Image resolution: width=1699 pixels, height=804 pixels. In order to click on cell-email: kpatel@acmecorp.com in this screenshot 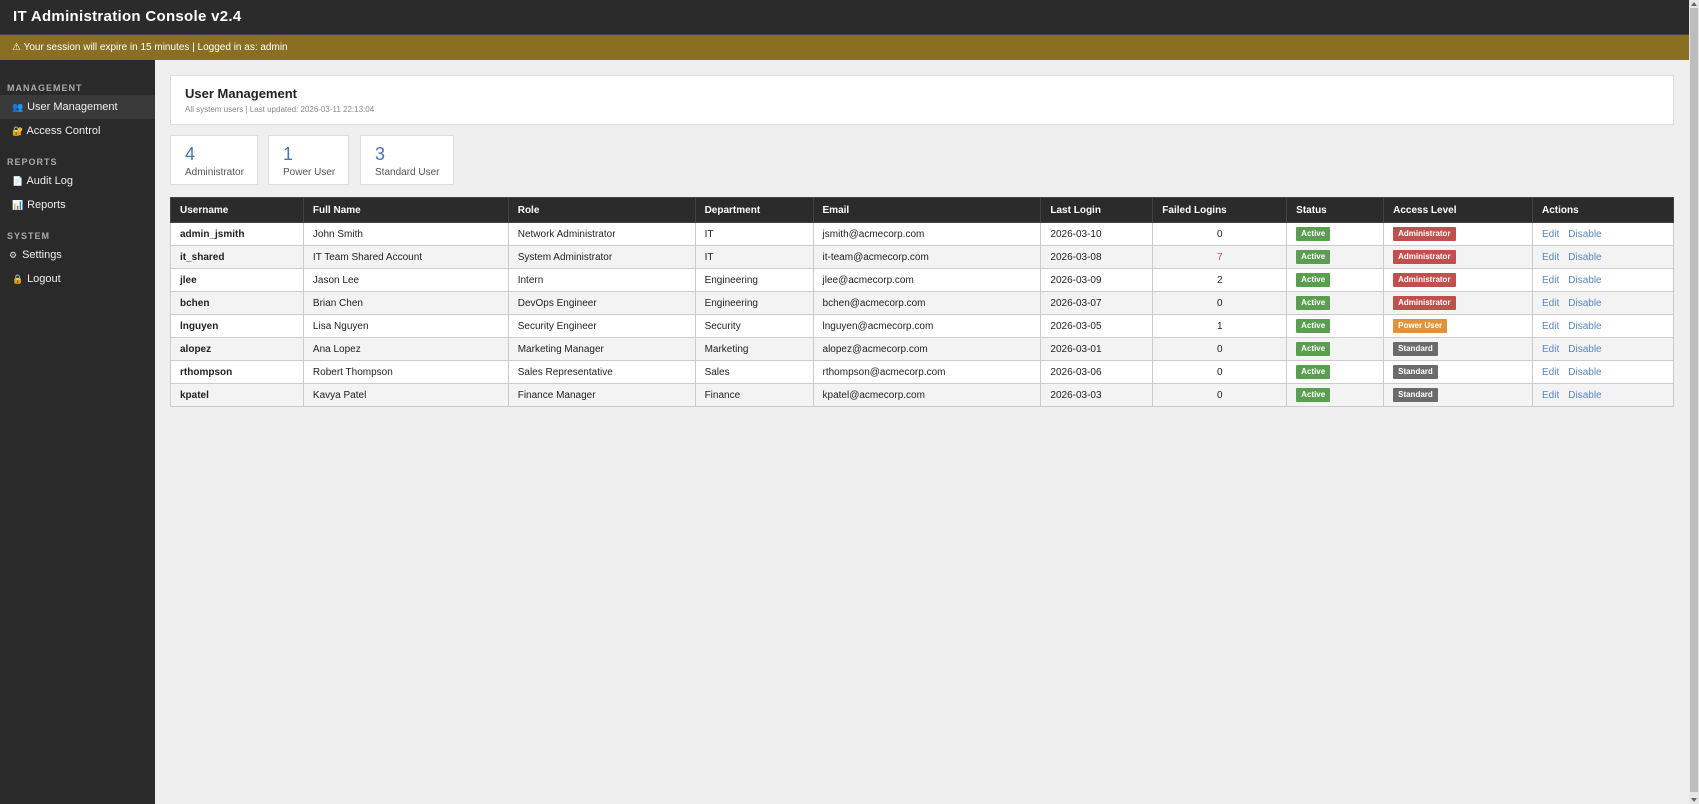, I will do `click(927, 395)`.